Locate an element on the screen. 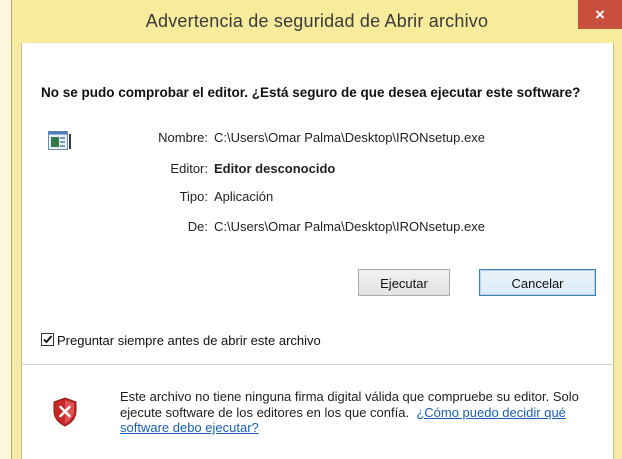 The height and width of the screenshot is (459, 622). detail-label: Tipo: is located at coordinates (193, 196).